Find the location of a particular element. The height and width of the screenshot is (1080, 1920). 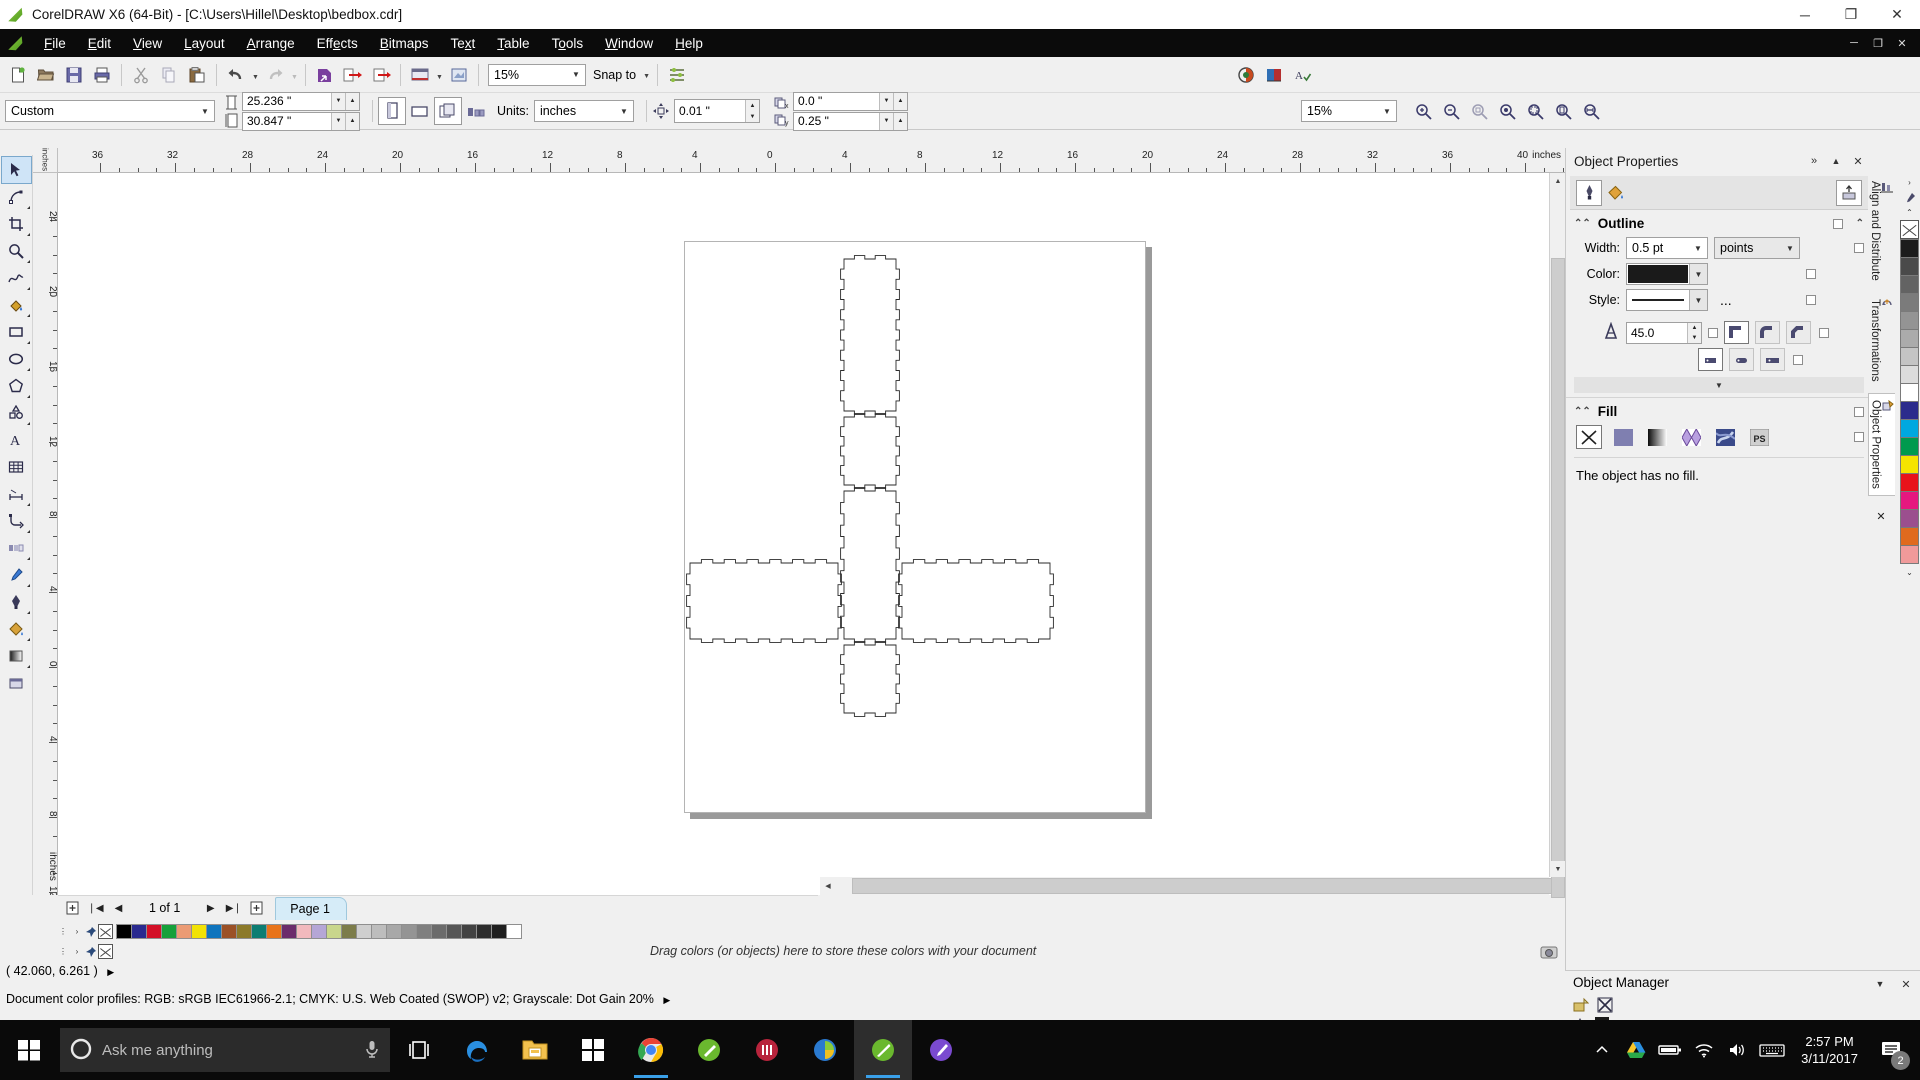

taskbar-file-explorer is located at coordinates (535, 1050).